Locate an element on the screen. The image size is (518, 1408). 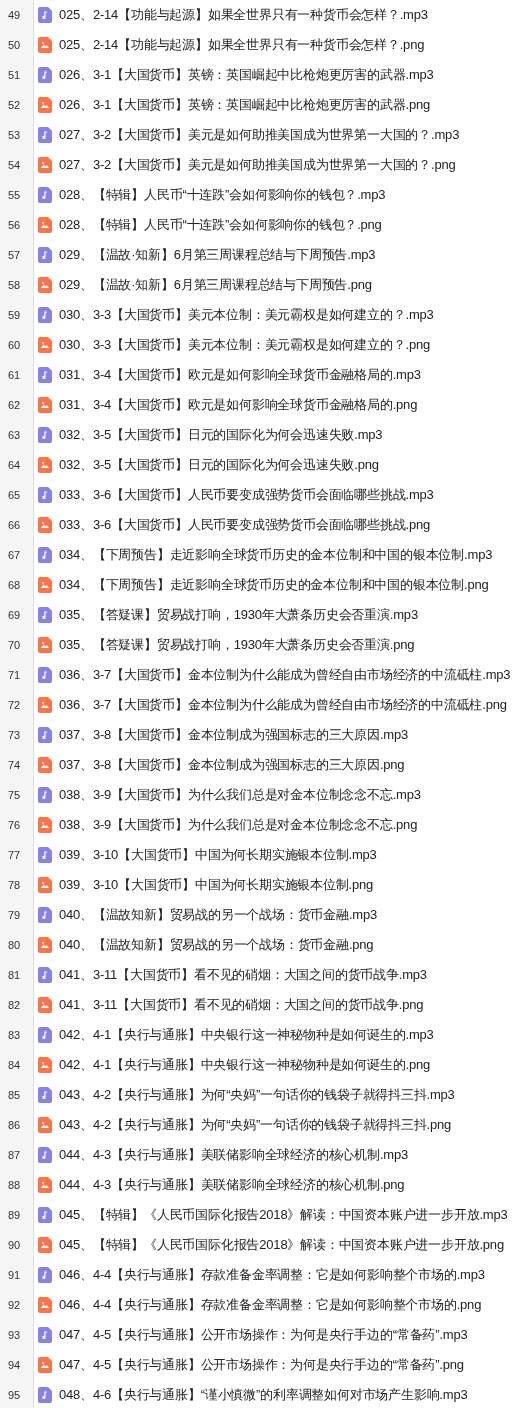
file-name: 036、3-7【大国货币】金本位制为什么能成为曾经自由市场经济的中流砥柱.png is located at coordinates (283, 705).